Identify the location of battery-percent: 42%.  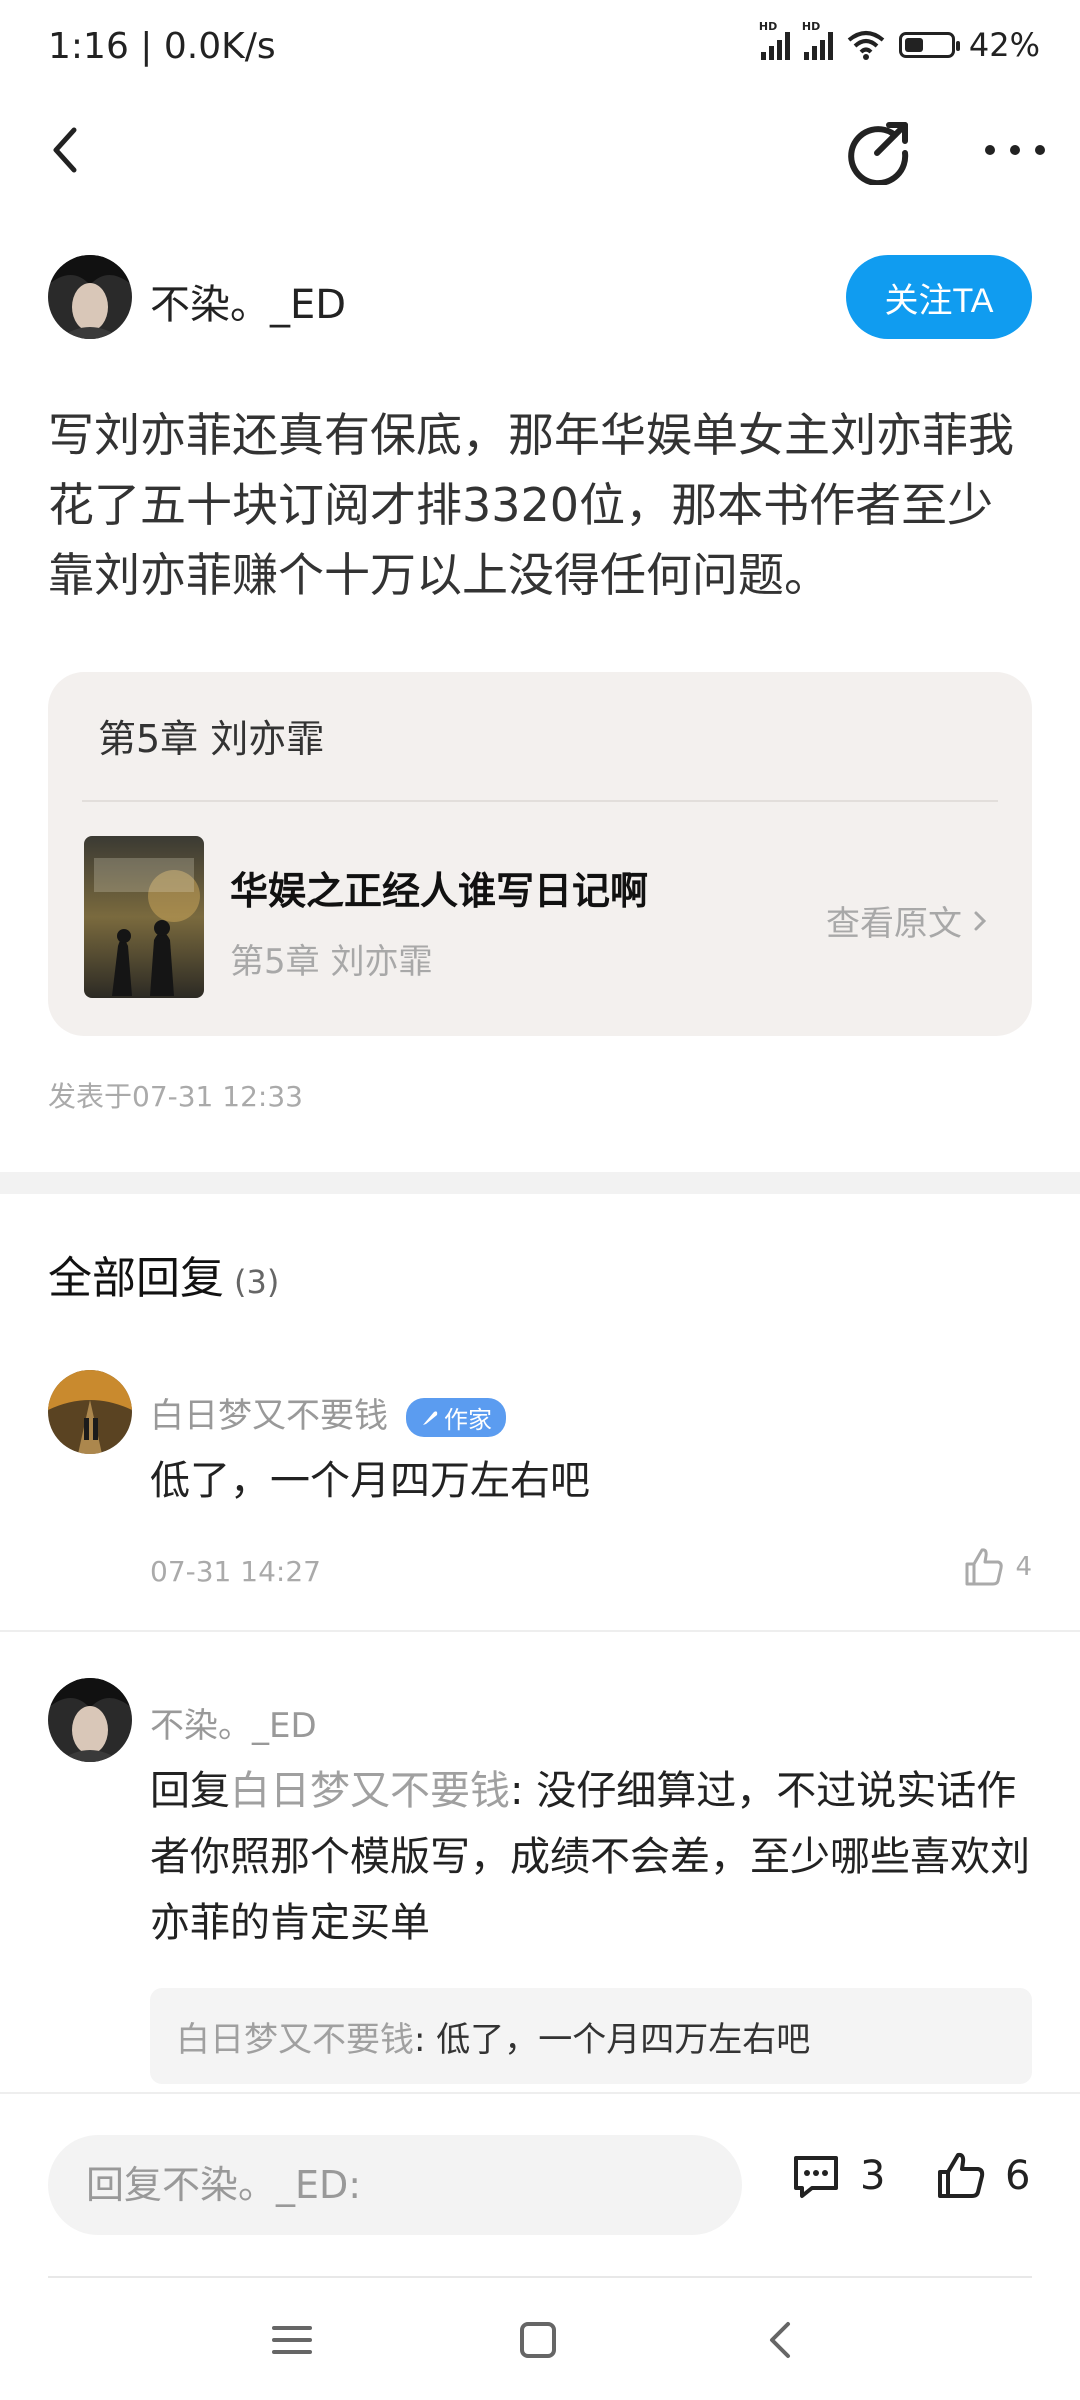
(1004, 45).